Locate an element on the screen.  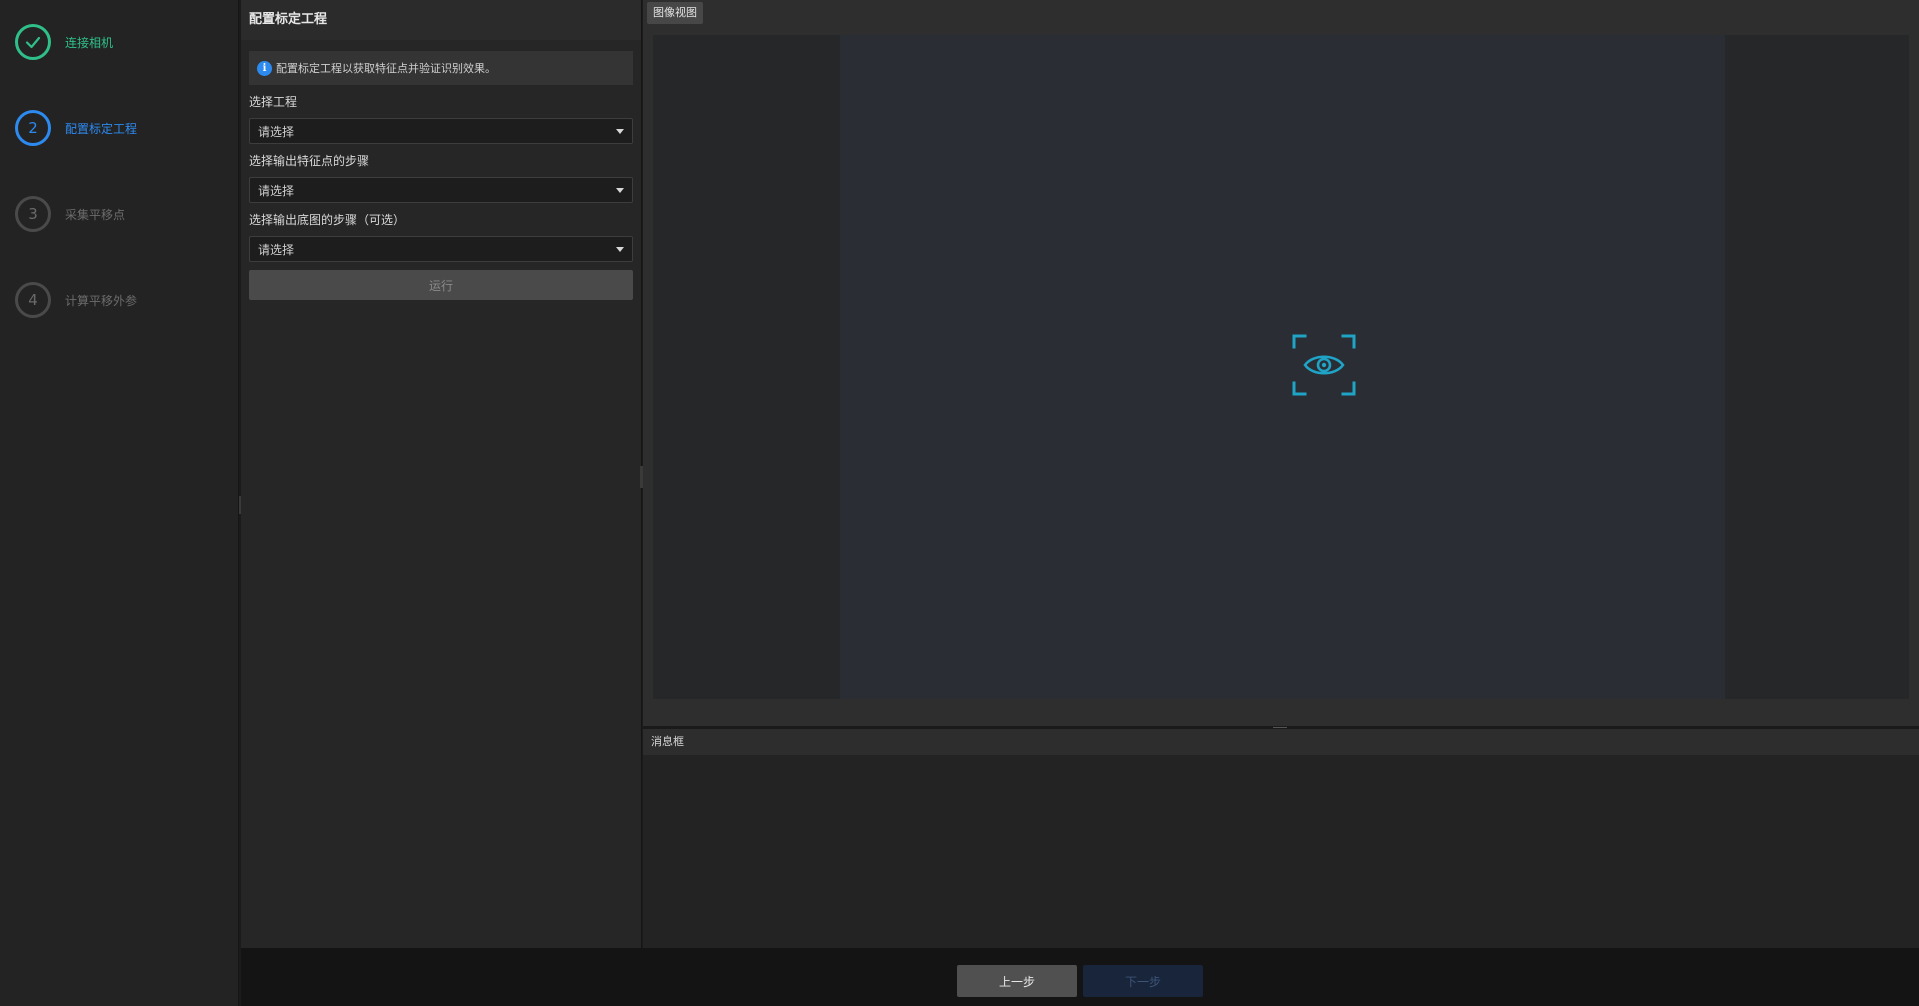
select-project-value: 请选择 is located at coordinates (276, 131).